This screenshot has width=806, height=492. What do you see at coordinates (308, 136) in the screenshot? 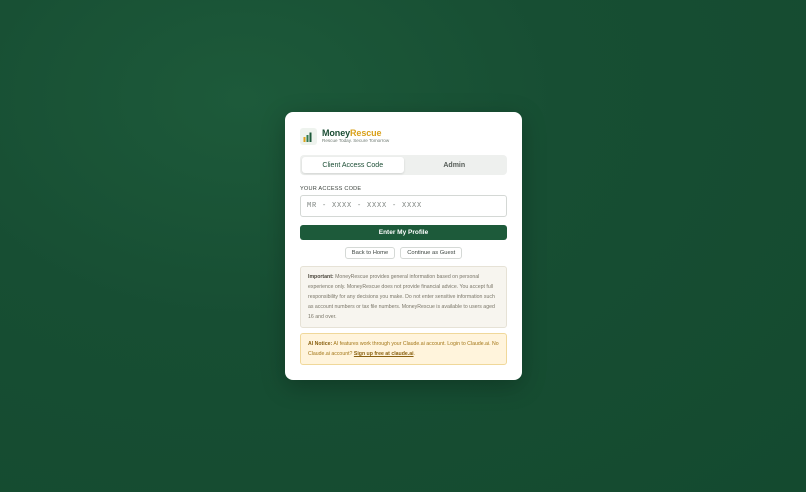
I see `bar-chart-icon` at bounding box center [308, 136].